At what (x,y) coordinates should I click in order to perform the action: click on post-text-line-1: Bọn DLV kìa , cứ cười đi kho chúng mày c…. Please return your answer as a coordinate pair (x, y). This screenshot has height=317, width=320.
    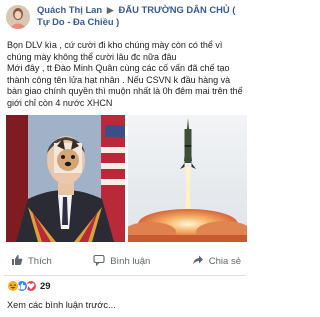
    Looking at the image, I should click on (115, 51).